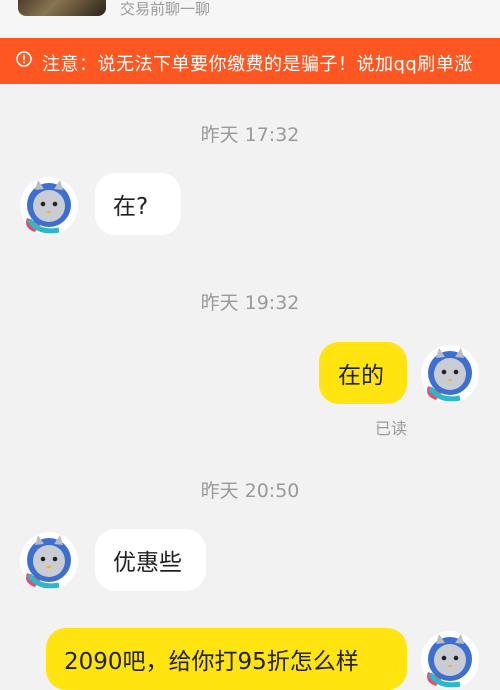  What do you see at coordinates (250, 135) in the screenshot?
I see `timestamp: 昨天 17:32` at bounding box center [250, 135].